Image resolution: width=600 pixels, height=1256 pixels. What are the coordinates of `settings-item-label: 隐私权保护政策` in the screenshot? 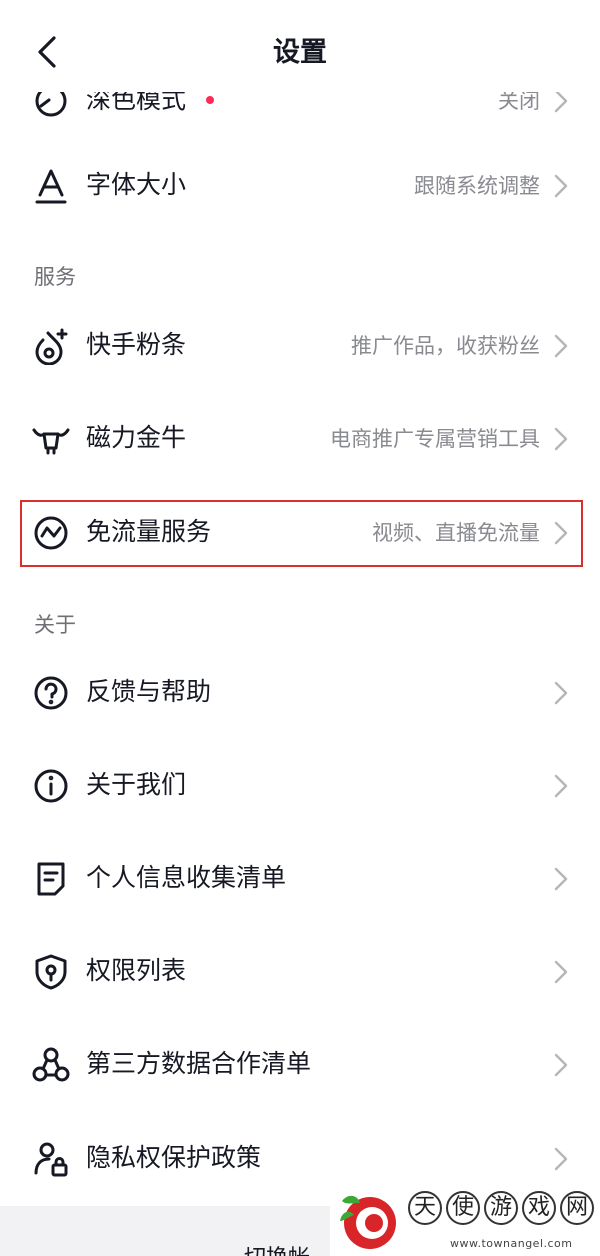 It's located at (174, 1157).